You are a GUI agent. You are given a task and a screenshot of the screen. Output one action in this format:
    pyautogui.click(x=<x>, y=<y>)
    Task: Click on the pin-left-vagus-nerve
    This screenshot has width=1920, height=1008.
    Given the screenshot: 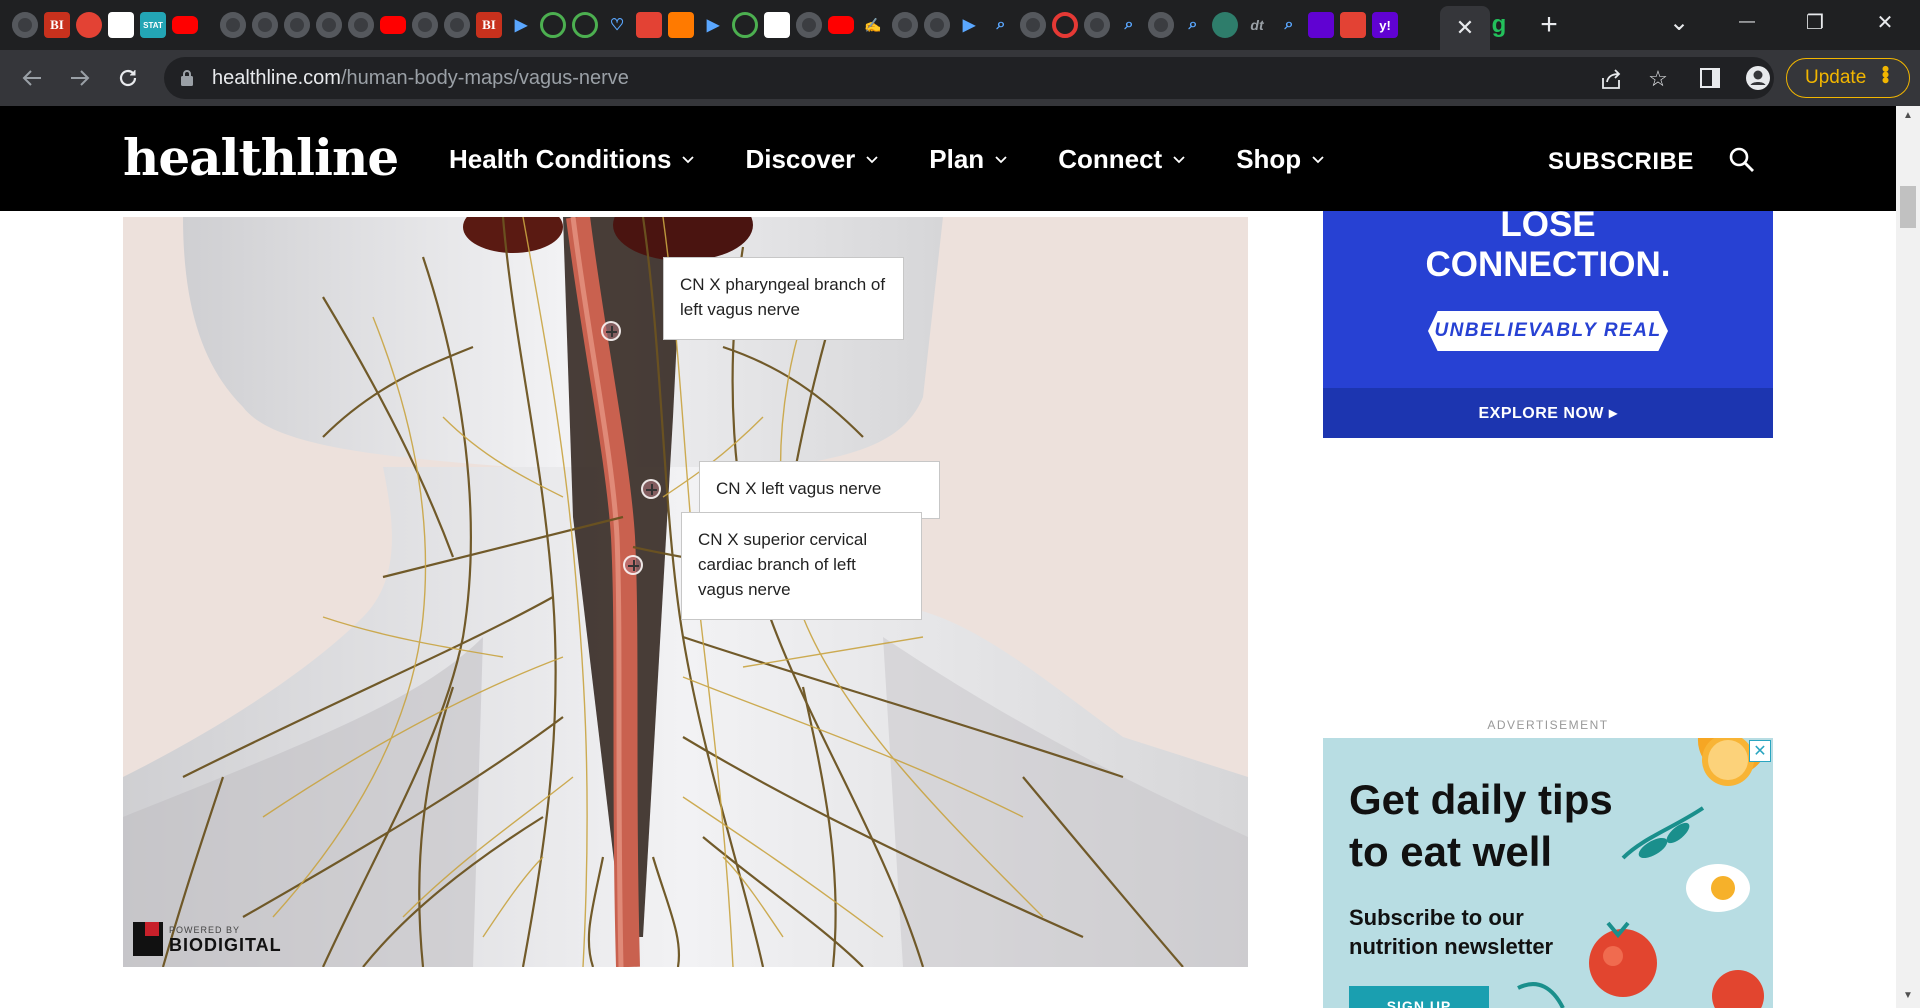 What is the action you would take?
    pyautogui.click(x=651, y=489)
    